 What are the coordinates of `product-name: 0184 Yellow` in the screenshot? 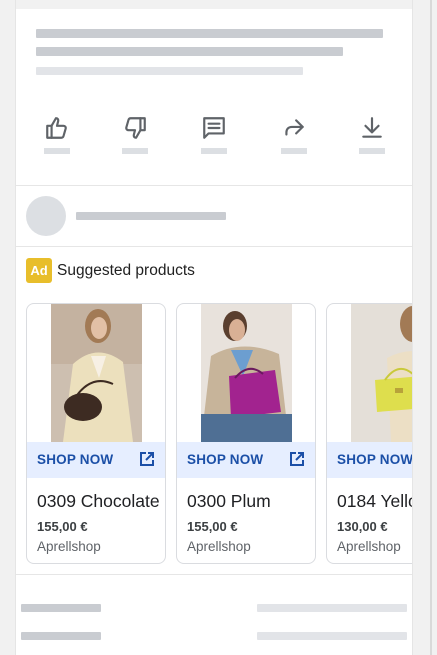 It's located at (374, 501).